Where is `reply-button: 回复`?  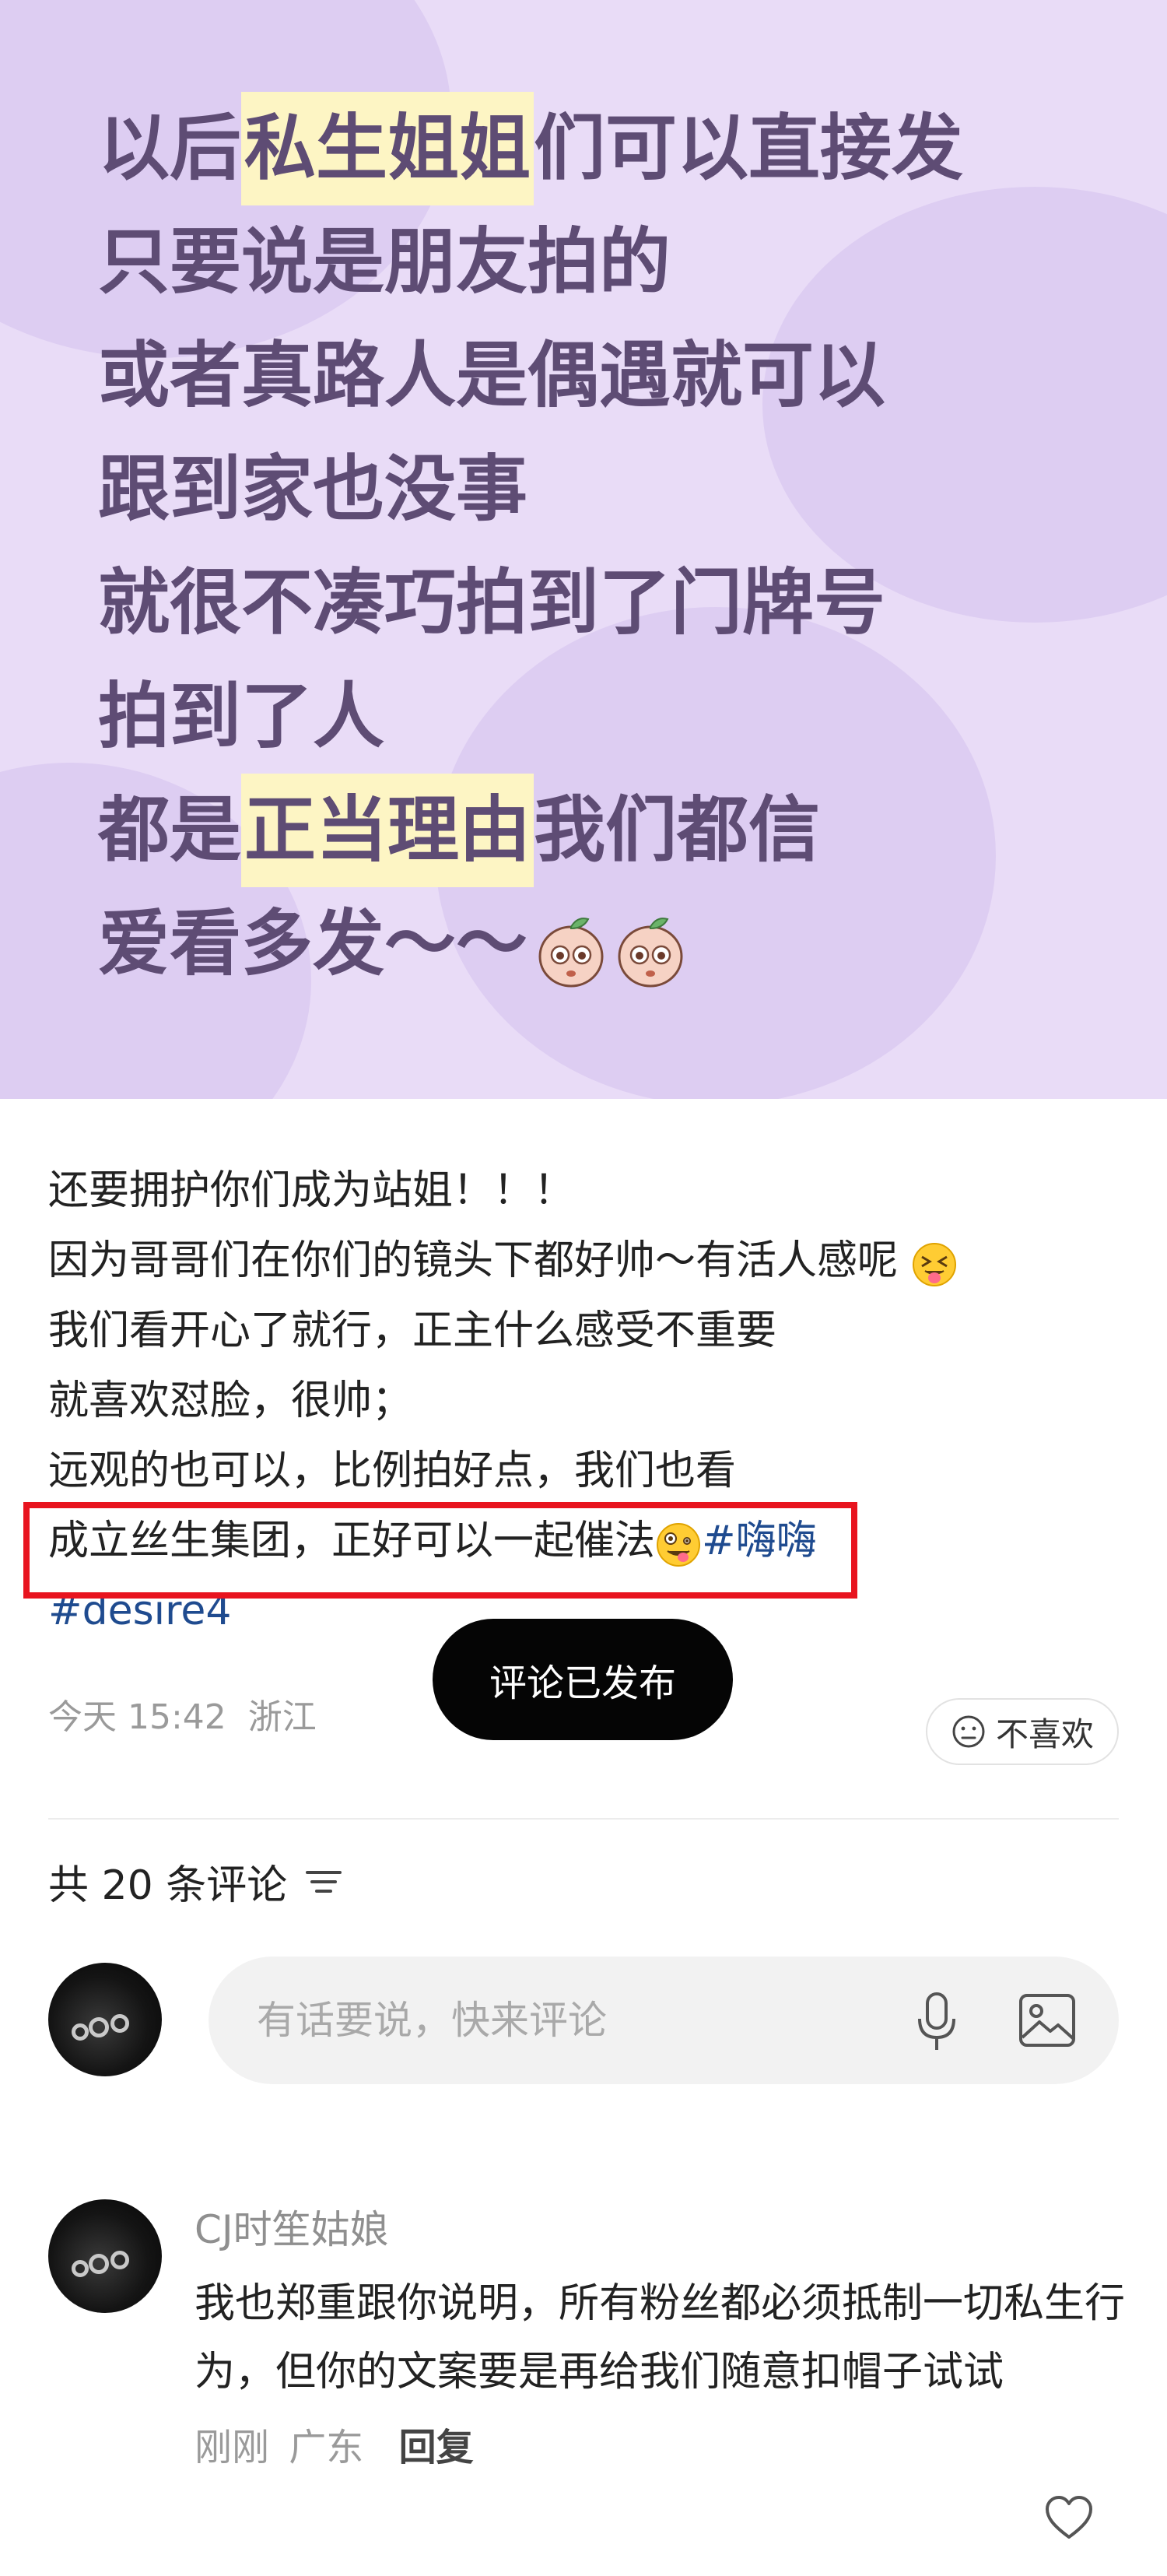
reply-button: 回复 is located at coordinates (436, 2448).